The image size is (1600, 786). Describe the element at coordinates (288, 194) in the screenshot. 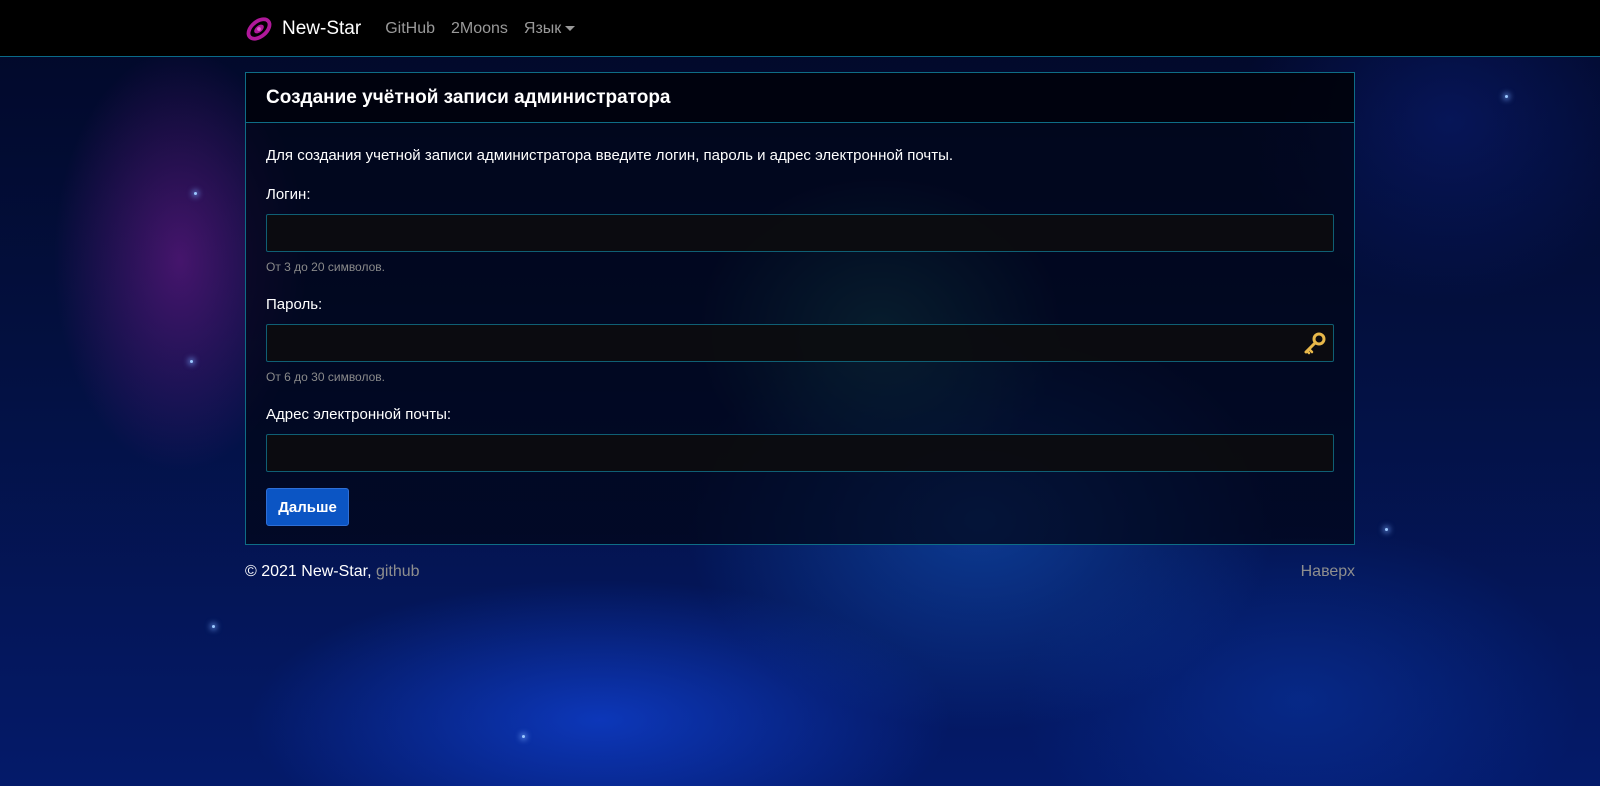

I see `login-label: Логин:` at that location.